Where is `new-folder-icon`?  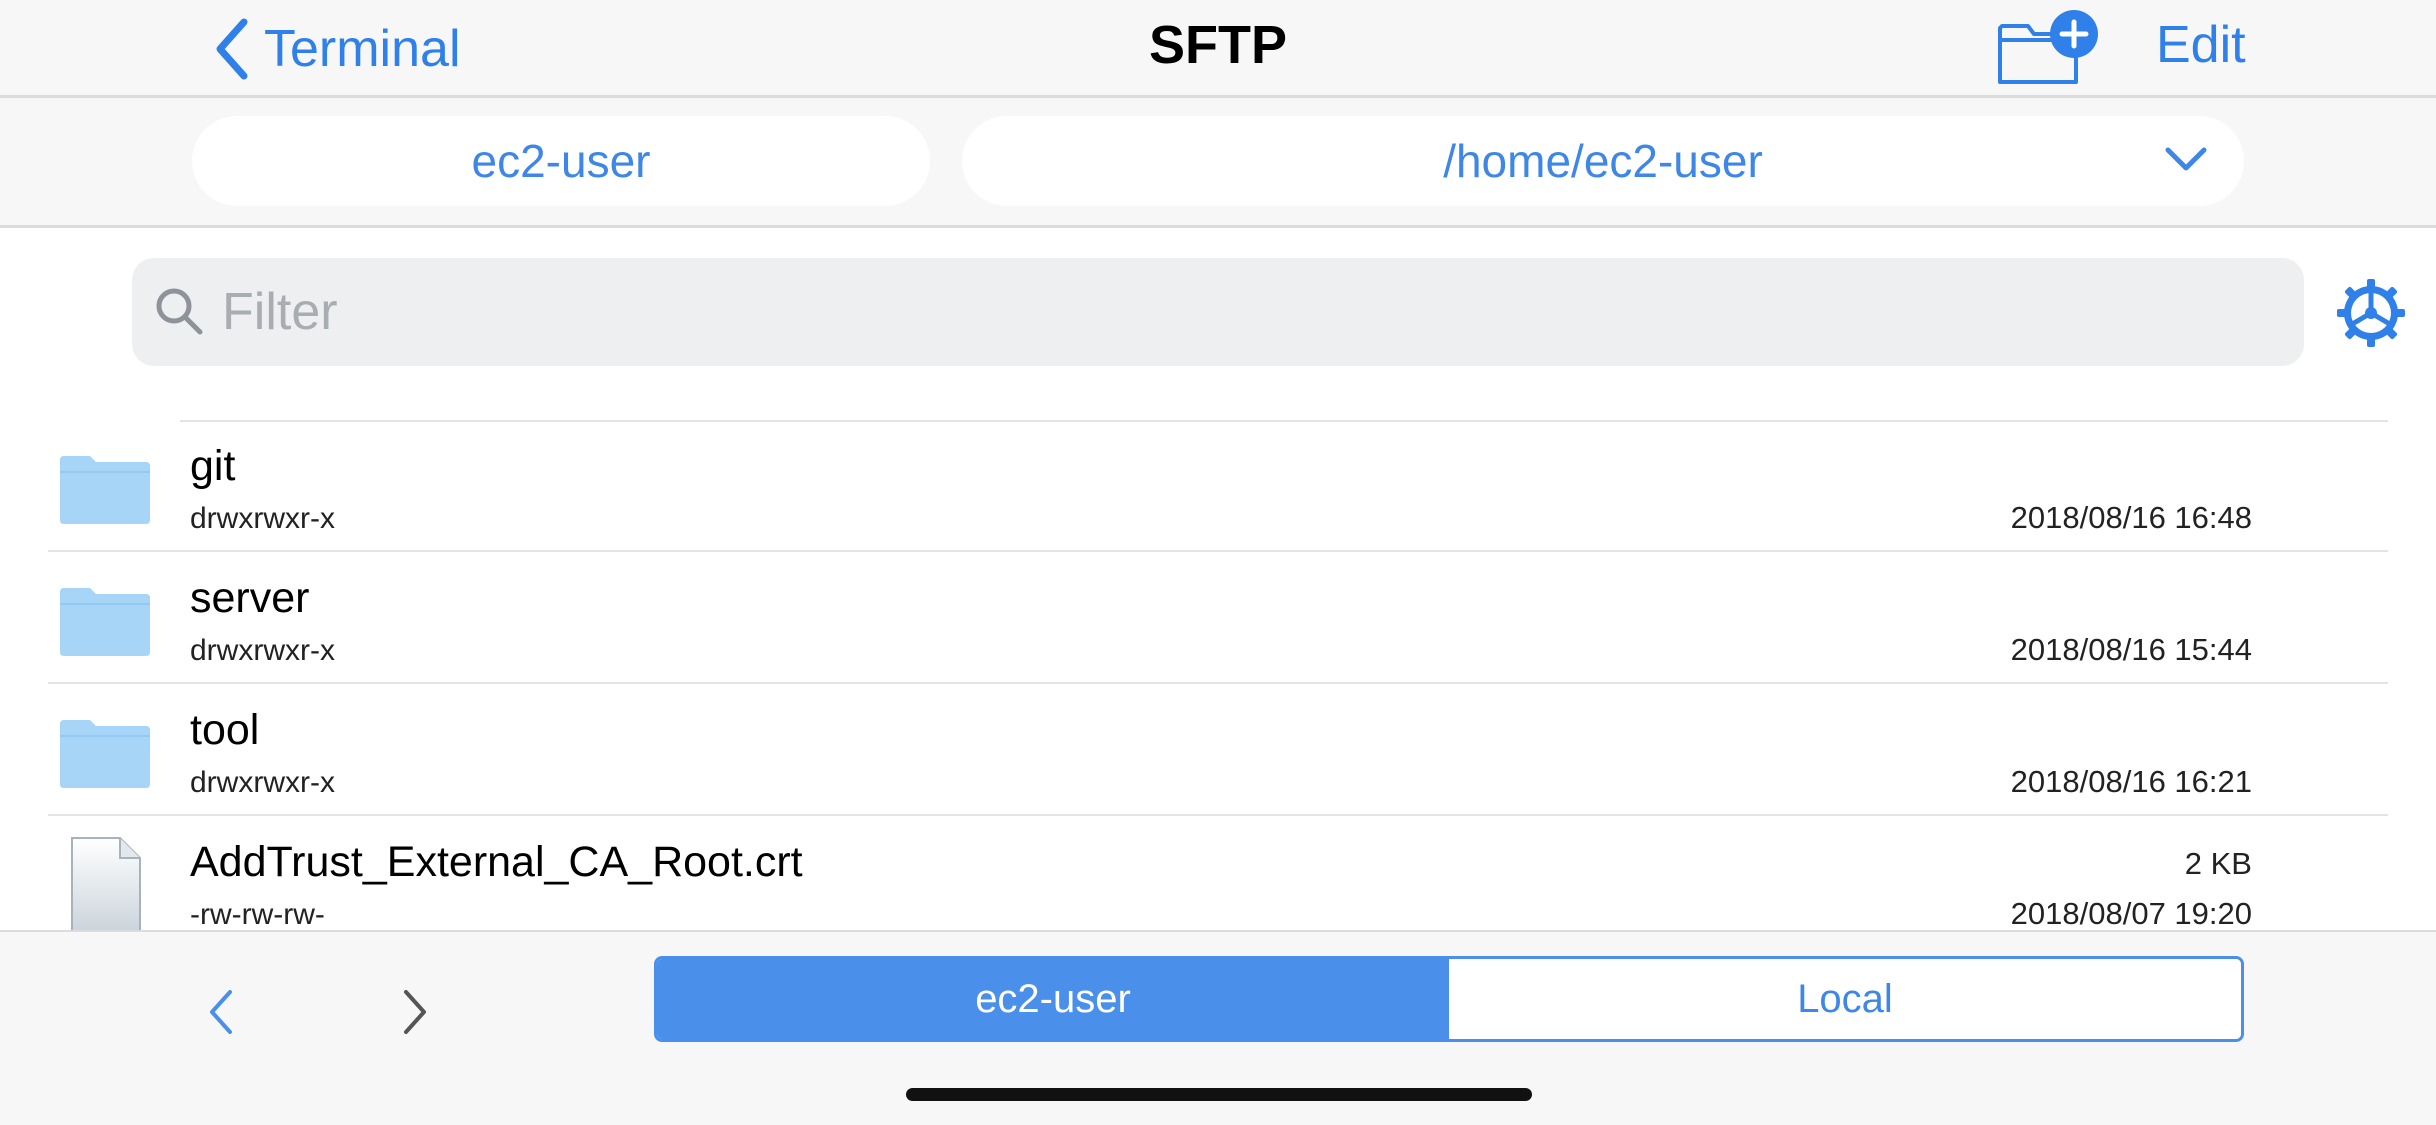
new-folder-icon is located at coordinates (2048, 48).